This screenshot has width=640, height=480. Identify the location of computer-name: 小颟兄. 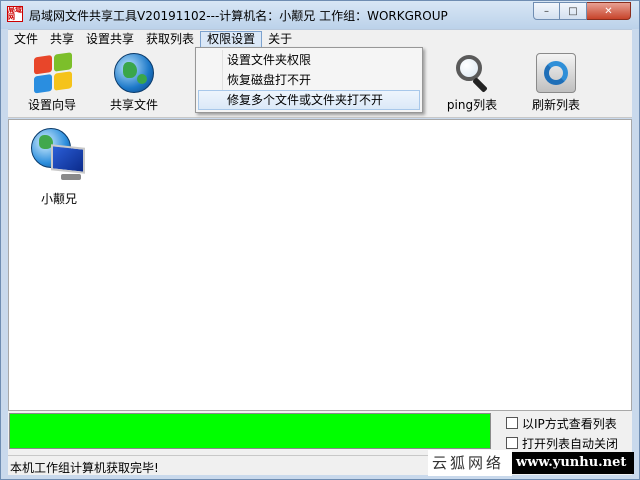
(58, 199).